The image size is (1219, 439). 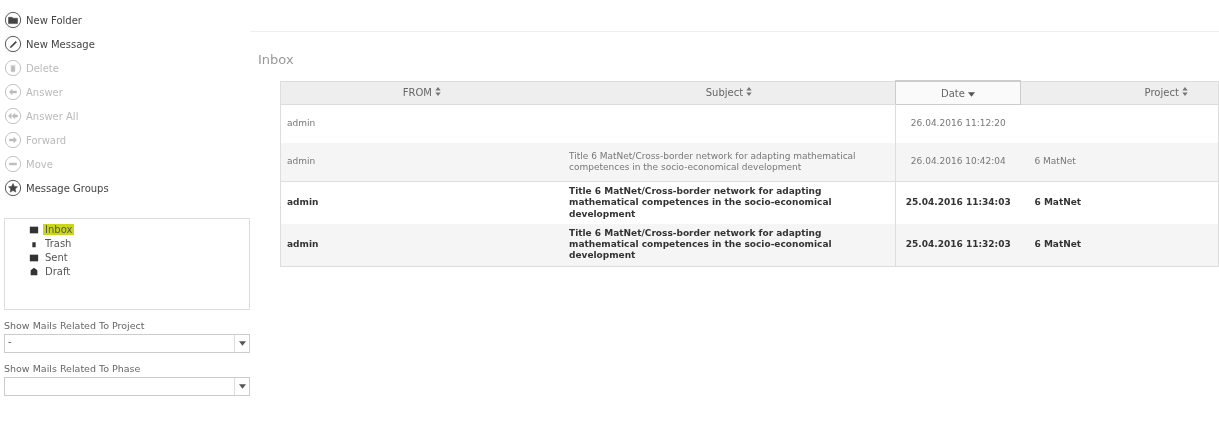 I want to click on move-icon, so click(x=13, y=164).